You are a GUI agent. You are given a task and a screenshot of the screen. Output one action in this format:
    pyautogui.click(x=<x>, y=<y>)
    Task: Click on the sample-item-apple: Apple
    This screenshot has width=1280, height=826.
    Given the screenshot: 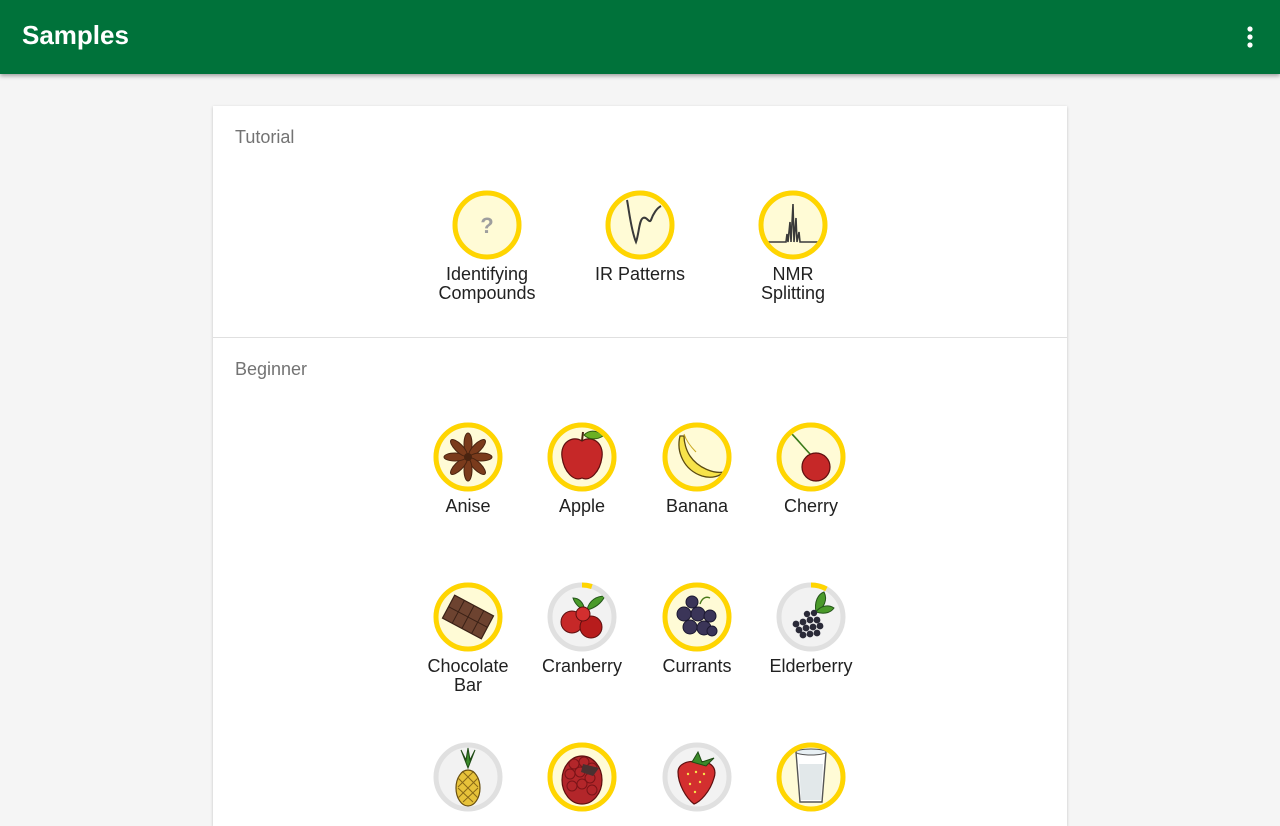 What is the action you would take?
    pyautogui.click(x=582, y=469)
    